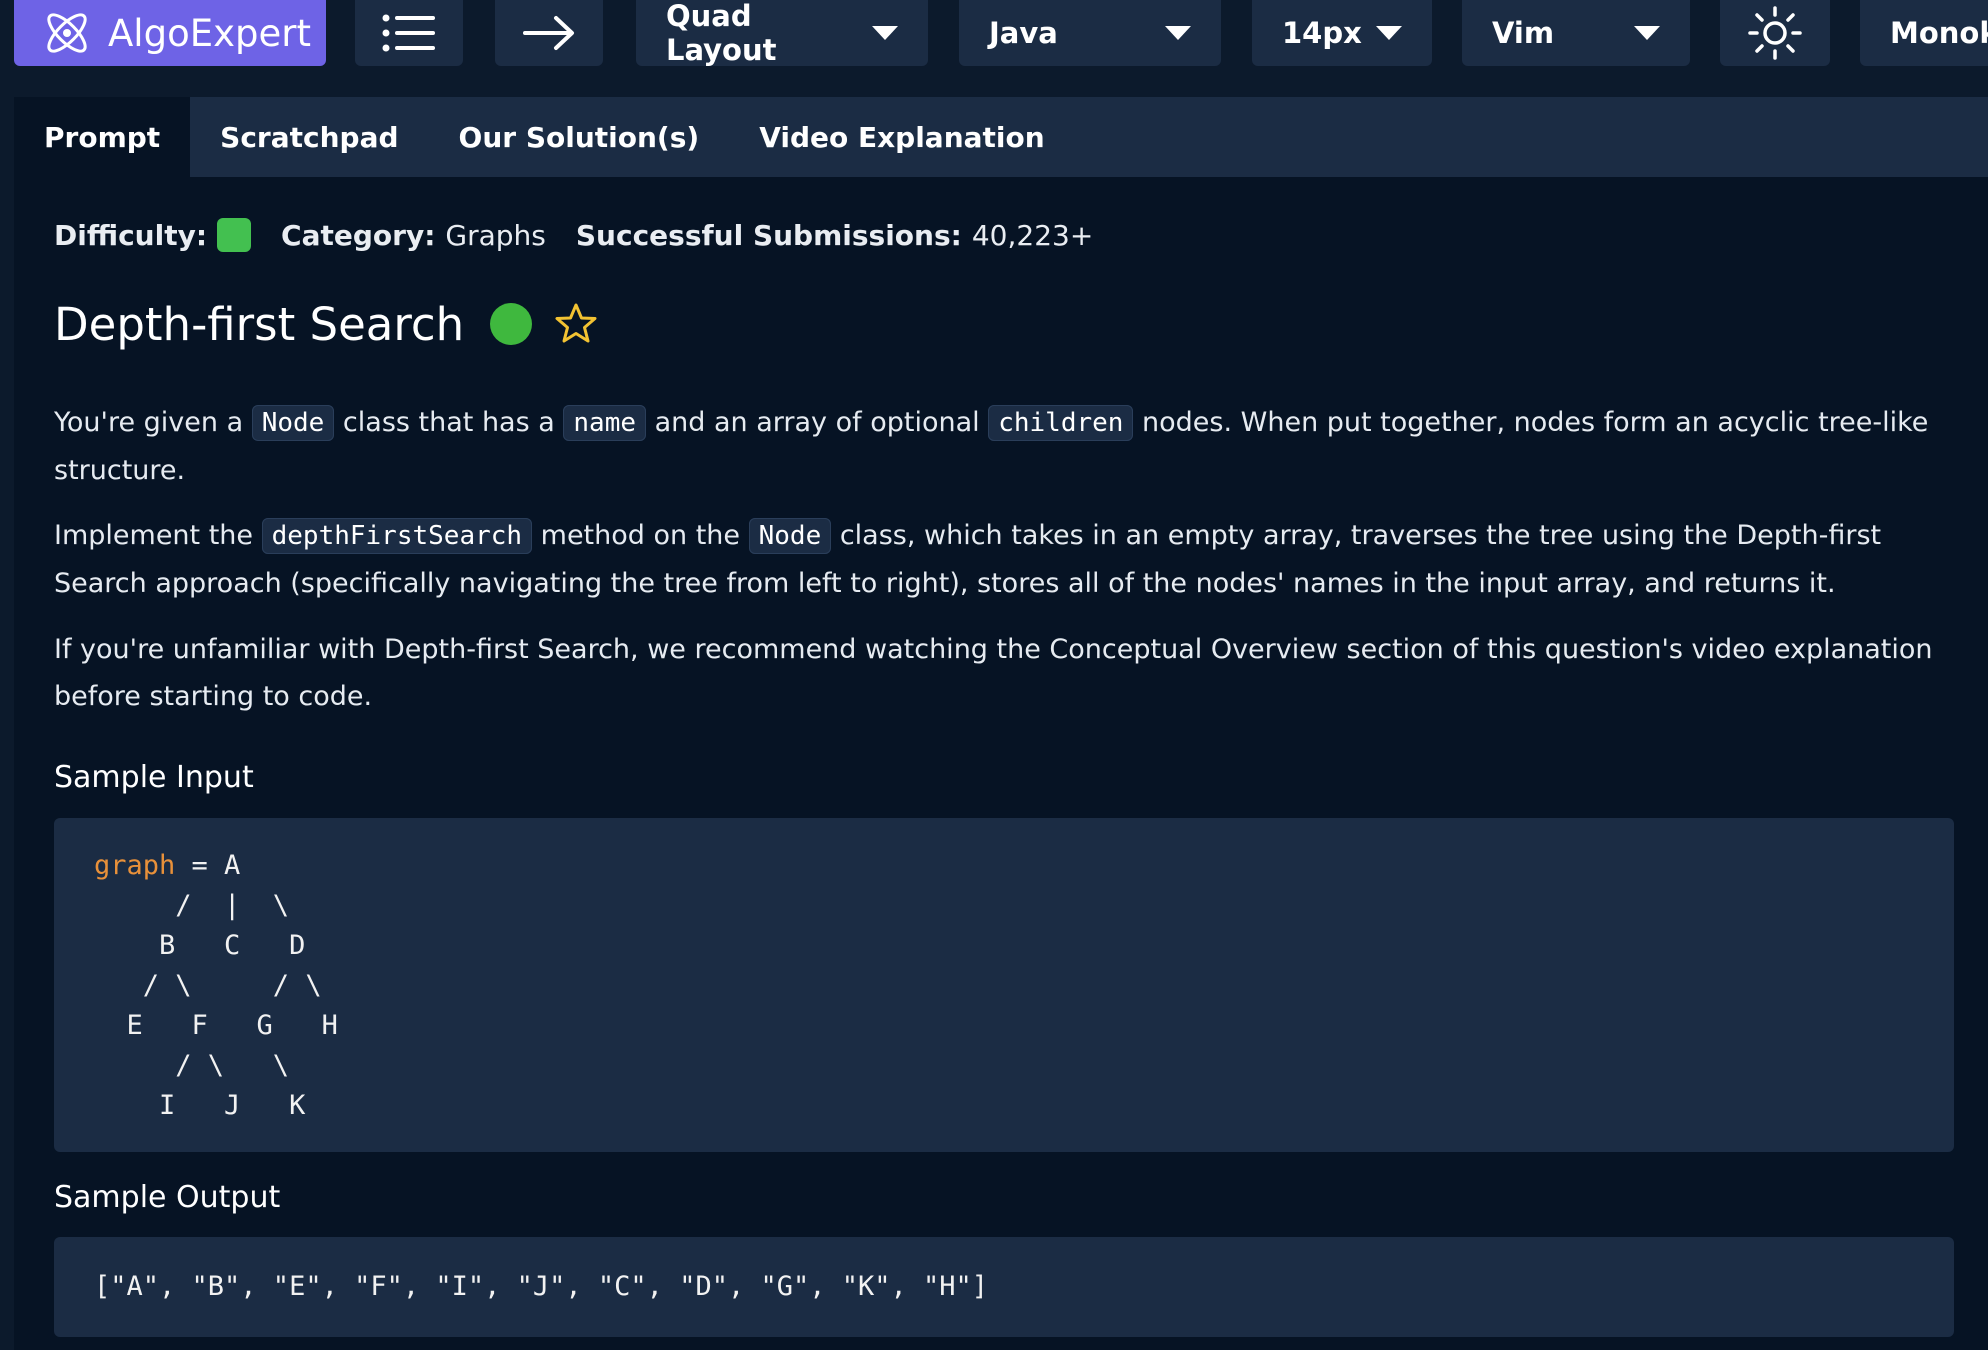 This screenshot has width=1988, height=1350. I want to click on editor-theme-dropdown-label: Monok, so click(1939, 33).